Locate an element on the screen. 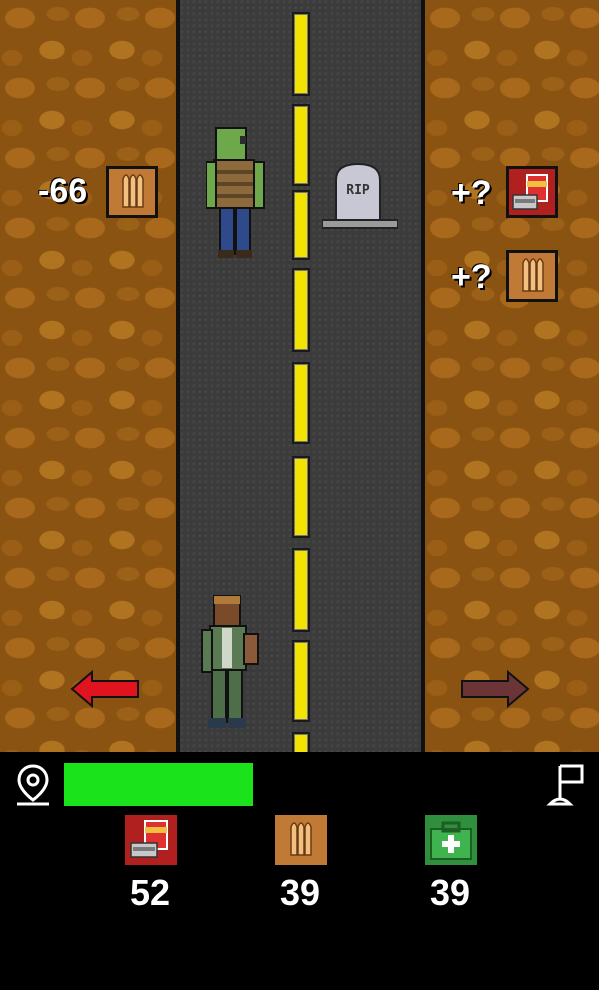 The height and width of the screenshot is (990, 599). location-pin-icon is located at coordinates (33, 785).